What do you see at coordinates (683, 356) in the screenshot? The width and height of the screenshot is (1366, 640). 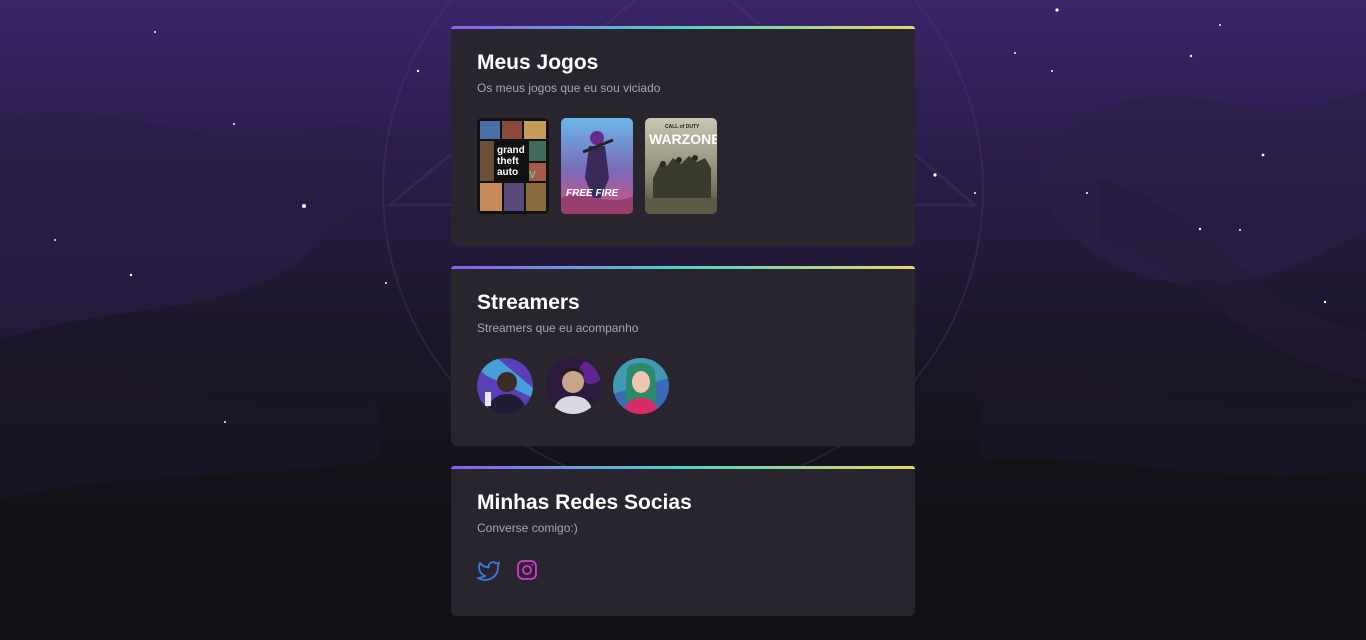 I see `streamers-card: Streamers Streamers que eu acompanho` at bounding box center [683, 356].